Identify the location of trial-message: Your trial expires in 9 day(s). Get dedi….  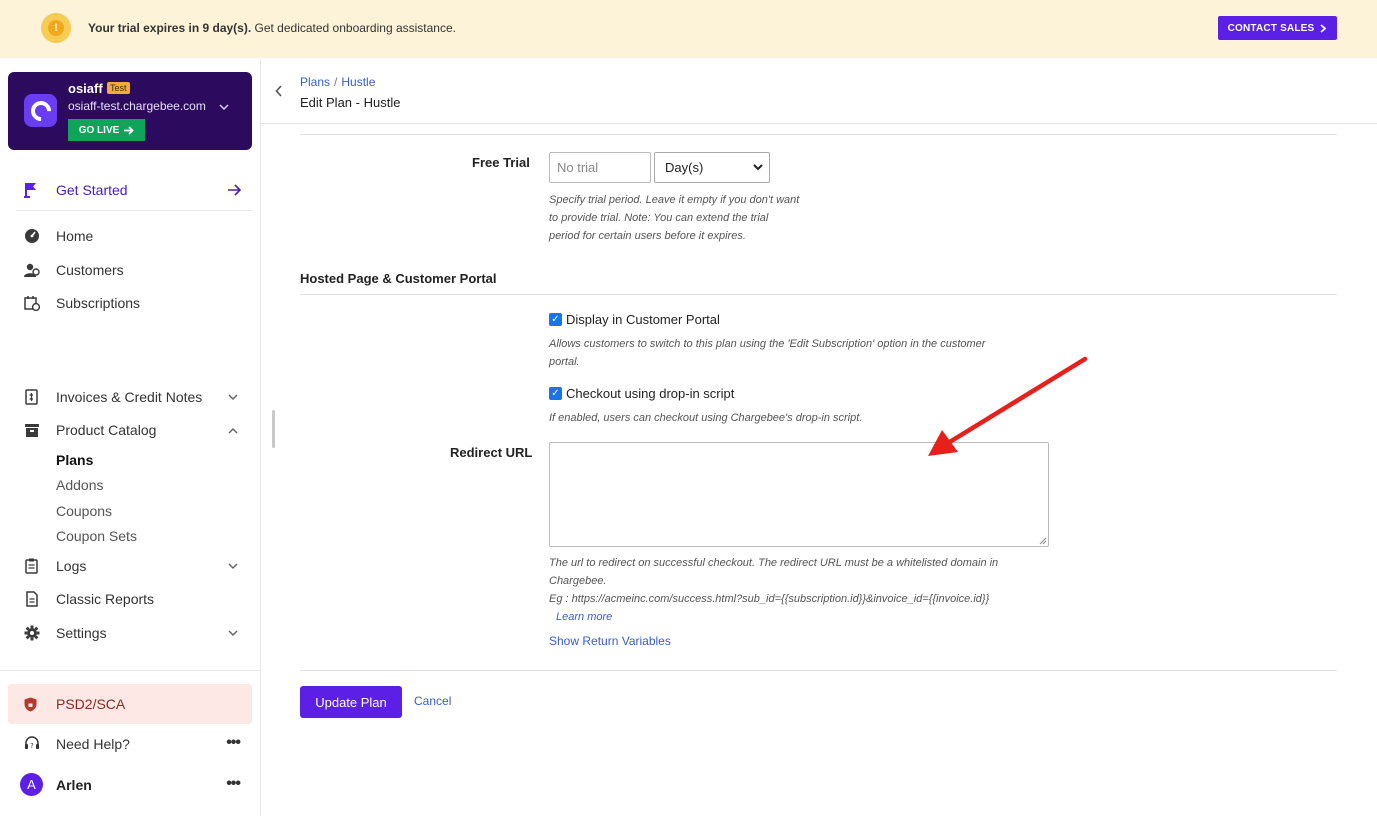
(272, 28).